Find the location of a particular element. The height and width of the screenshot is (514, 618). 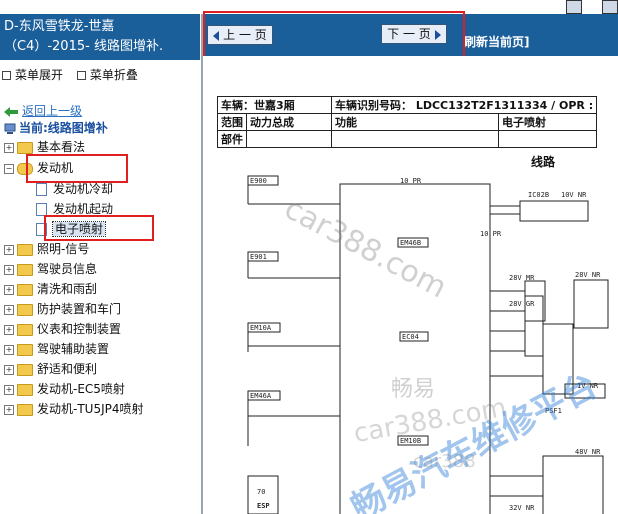

tree-item-wash-wipe: + 清洗和雨刮 is located at coordinates (50, 289).